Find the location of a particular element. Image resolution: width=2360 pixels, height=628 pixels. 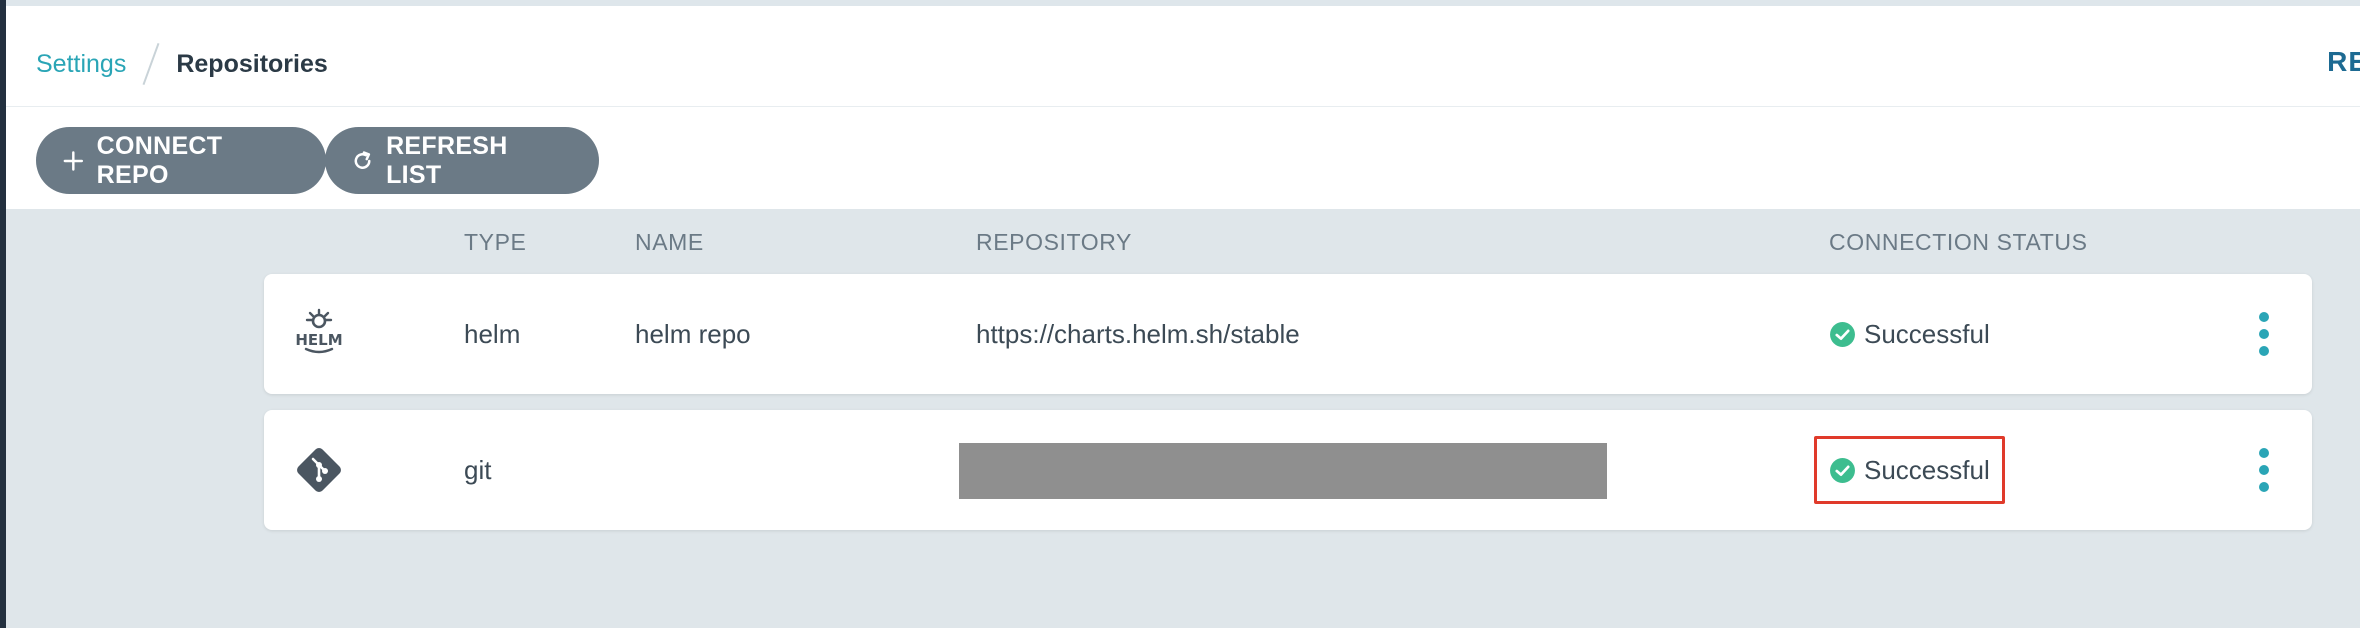

refresh-icon is located at coordinates (362, 159).